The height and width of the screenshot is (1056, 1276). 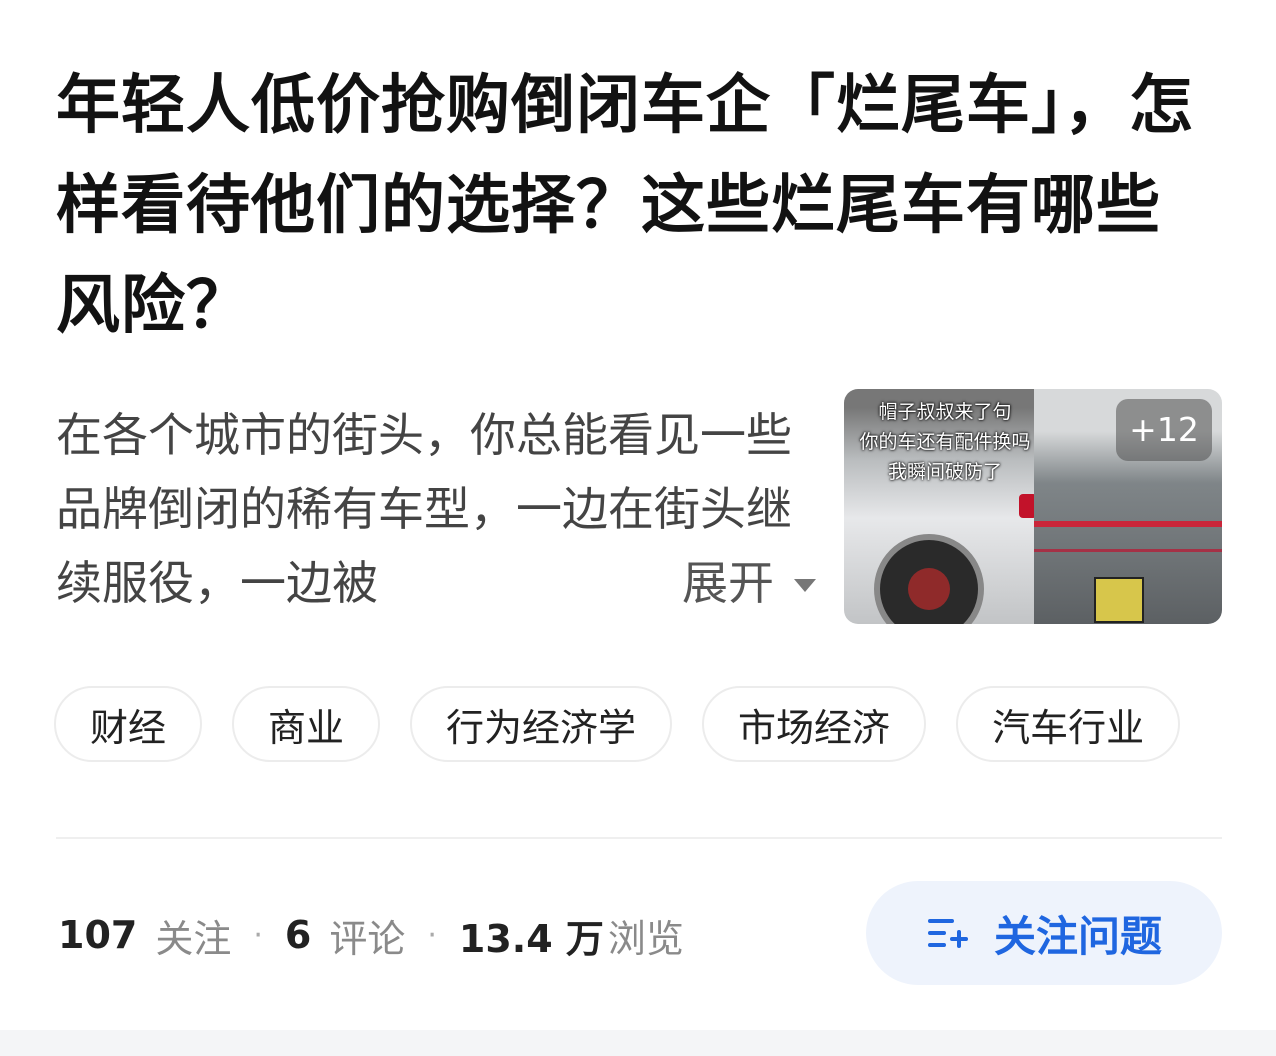 I want to click on topic-tag: 市场经济, so click(x=814, y=724).